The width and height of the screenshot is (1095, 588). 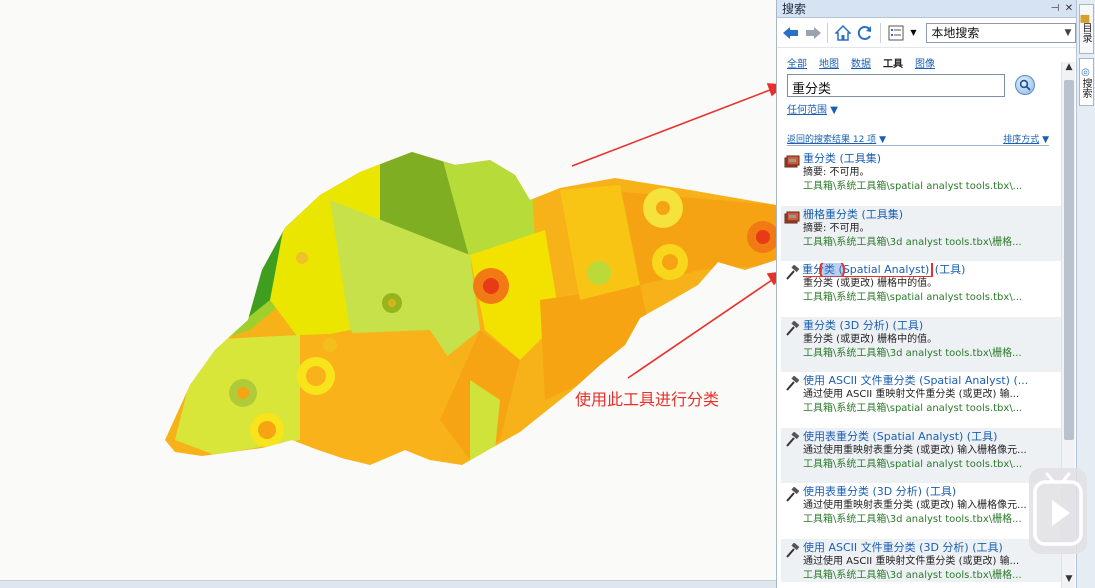 What do you see at coordinates (1001, 32) in the screenshot?
I see `search-scope-select: 本地搜索 ▼` at bounding box center [1001, 32].